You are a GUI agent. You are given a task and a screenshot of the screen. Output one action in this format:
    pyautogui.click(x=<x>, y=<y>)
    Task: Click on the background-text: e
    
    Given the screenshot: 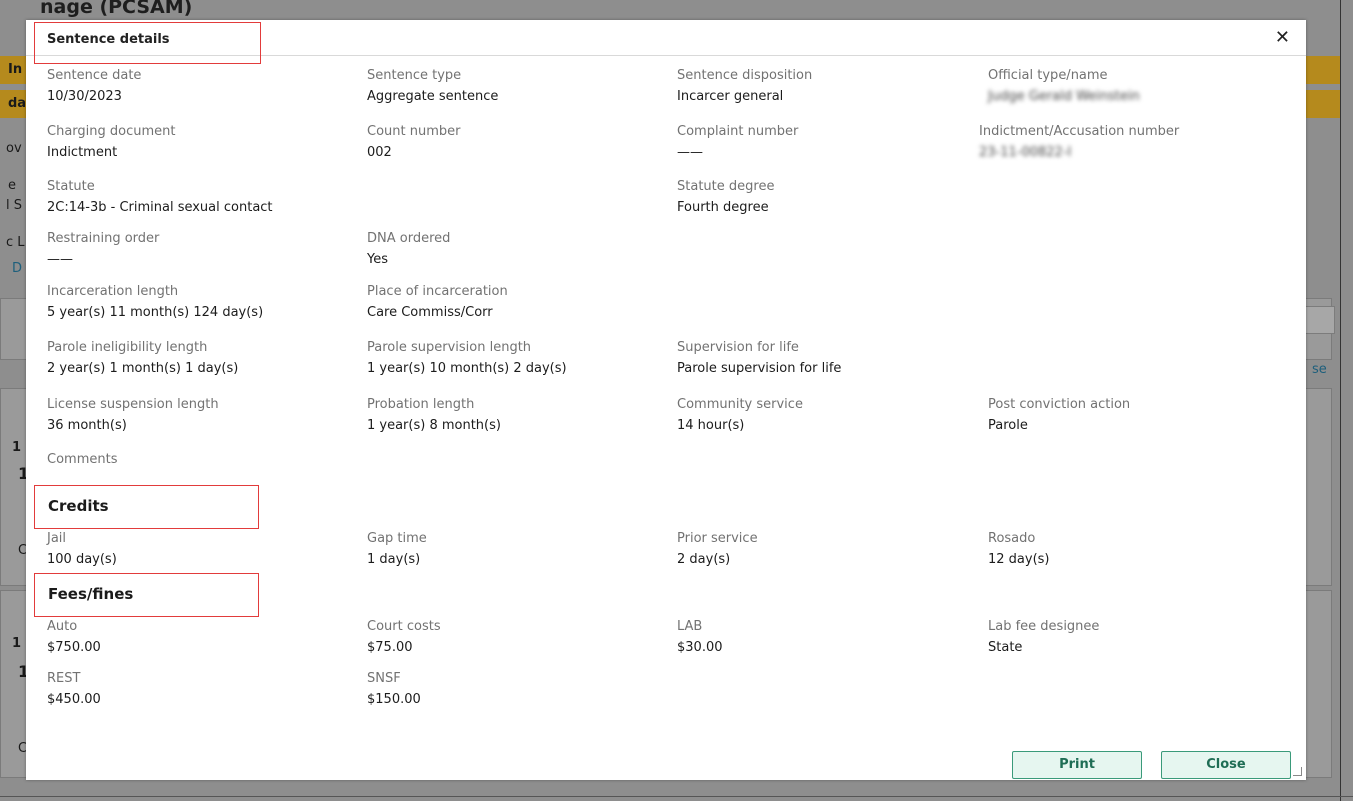 What is the action you would take?
    pyautogui.click(x=12, y=185)
    